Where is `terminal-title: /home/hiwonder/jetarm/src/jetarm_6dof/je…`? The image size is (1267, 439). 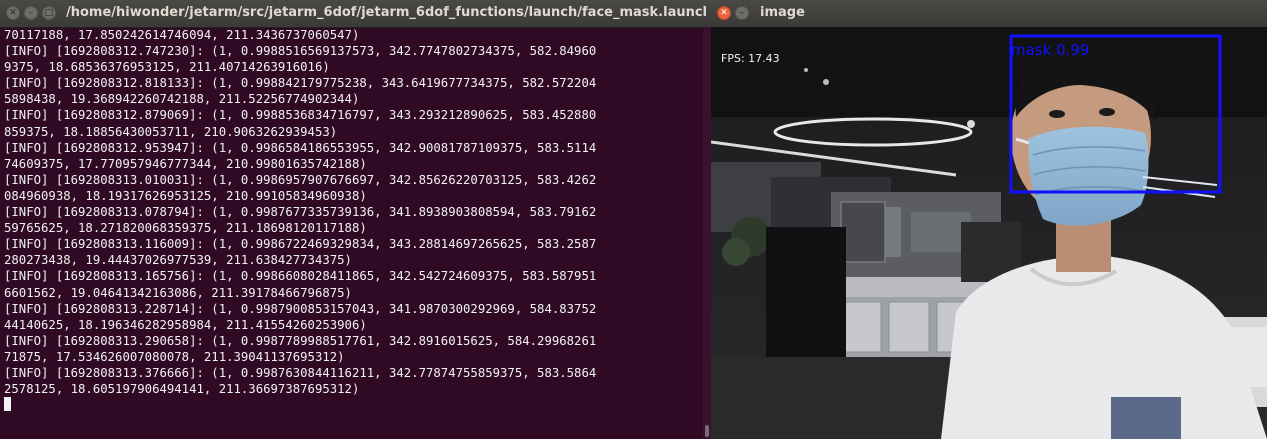
terminal-title: /home/hiwonder/jetarm/src/jetarm_6dof/je… is located at coordinates (386, 12).